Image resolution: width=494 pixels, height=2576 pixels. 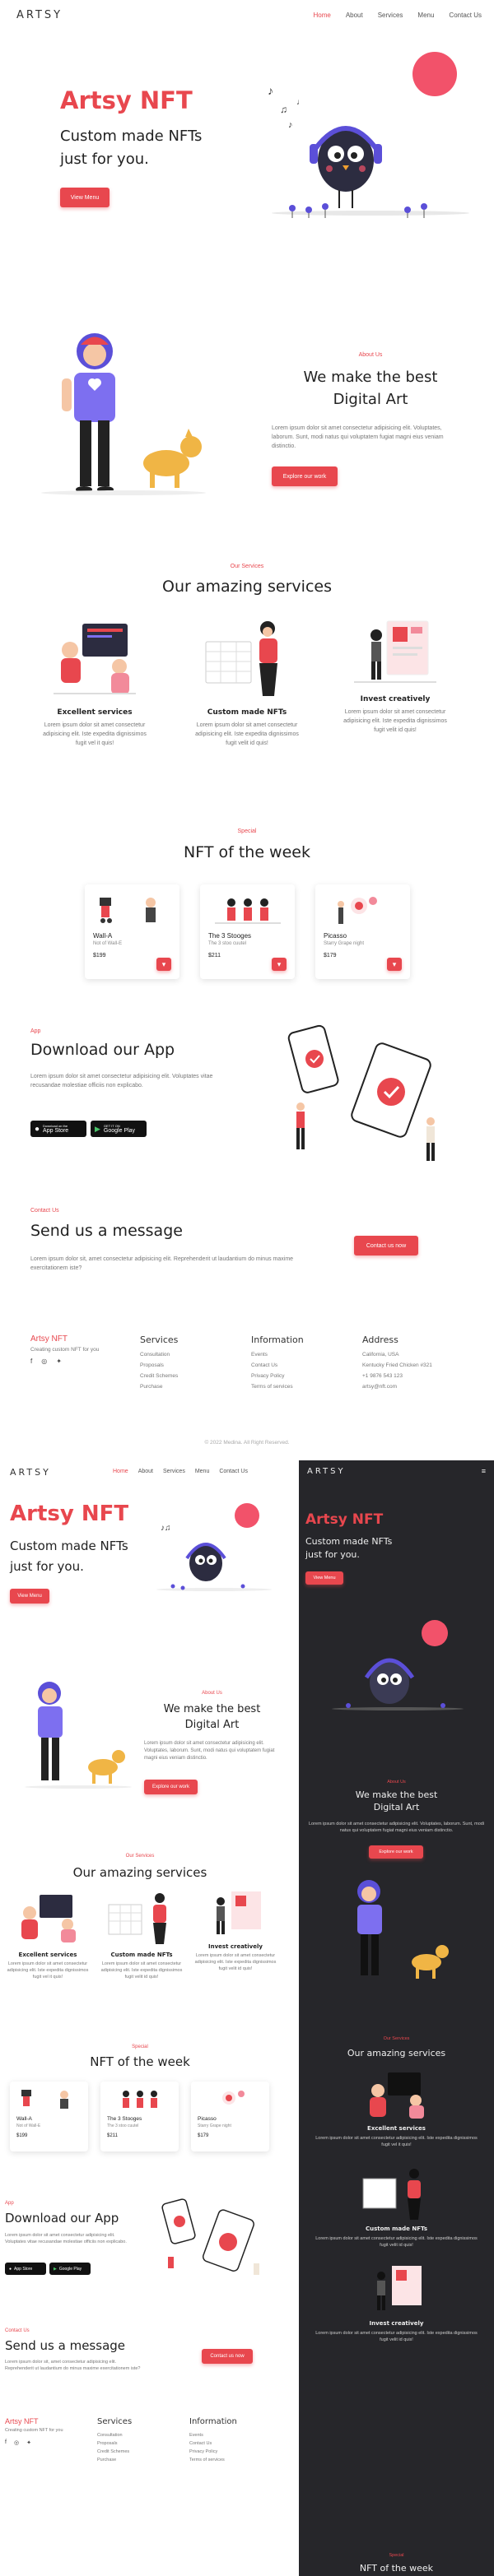 What do you see at coordinates (230, 936) in the screenshot?
I see `nft-name-2: The 3 Stooges` at bounding box center [230, 936].